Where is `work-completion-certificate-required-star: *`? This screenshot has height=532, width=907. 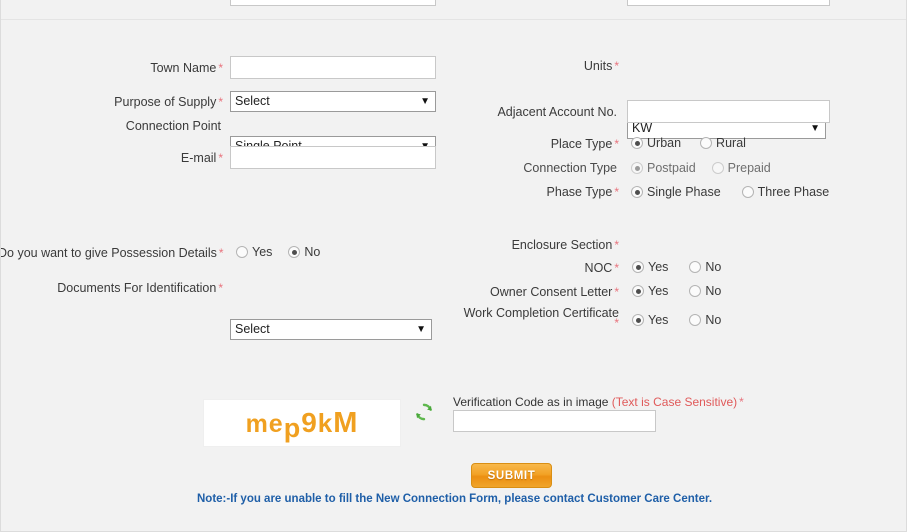 work-completion-certificate-required-star: * is located at coordinates (616, 323).